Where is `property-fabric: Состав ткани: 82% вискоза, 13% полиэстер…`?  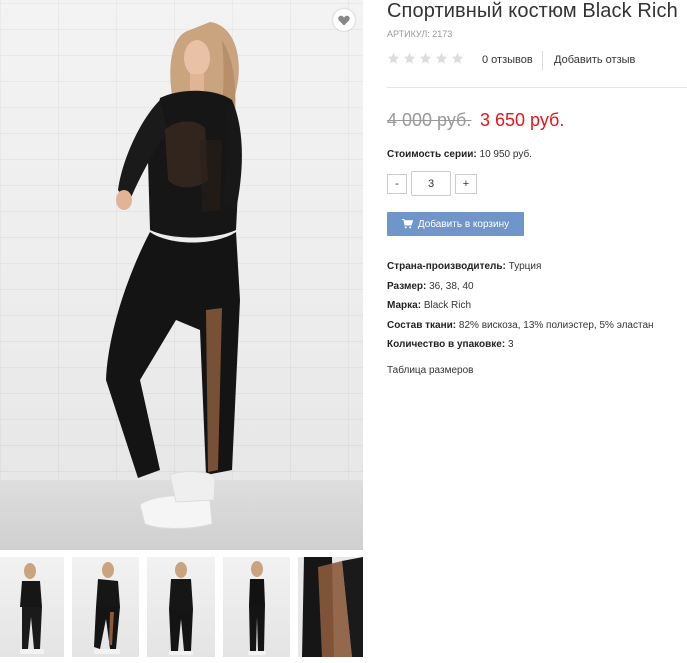 property-fabric: Состав ткани: 82% вискоза, 13% полиэстер… is located at coordinates (520, 326).